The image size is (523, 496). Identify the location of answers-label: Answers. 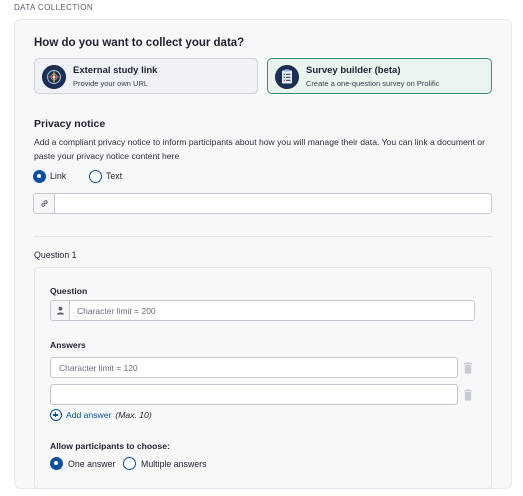
(68, 345).